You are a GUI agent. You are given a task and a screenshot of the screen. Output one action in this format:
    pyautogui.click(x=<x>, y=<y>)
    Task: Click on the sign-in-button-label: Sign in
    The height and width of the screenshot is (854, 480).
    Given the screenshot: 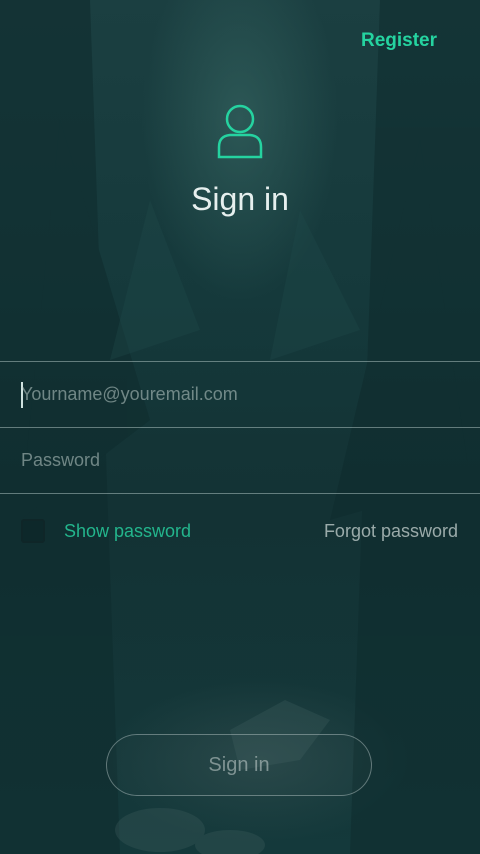 What is the action you would take?
    pyautogui.click(x=239, y=764)
    